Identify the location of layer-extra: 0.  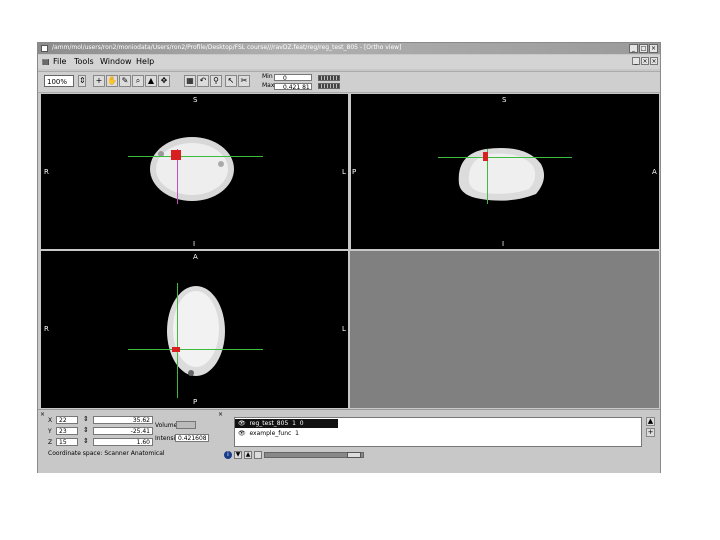
(301, 423).